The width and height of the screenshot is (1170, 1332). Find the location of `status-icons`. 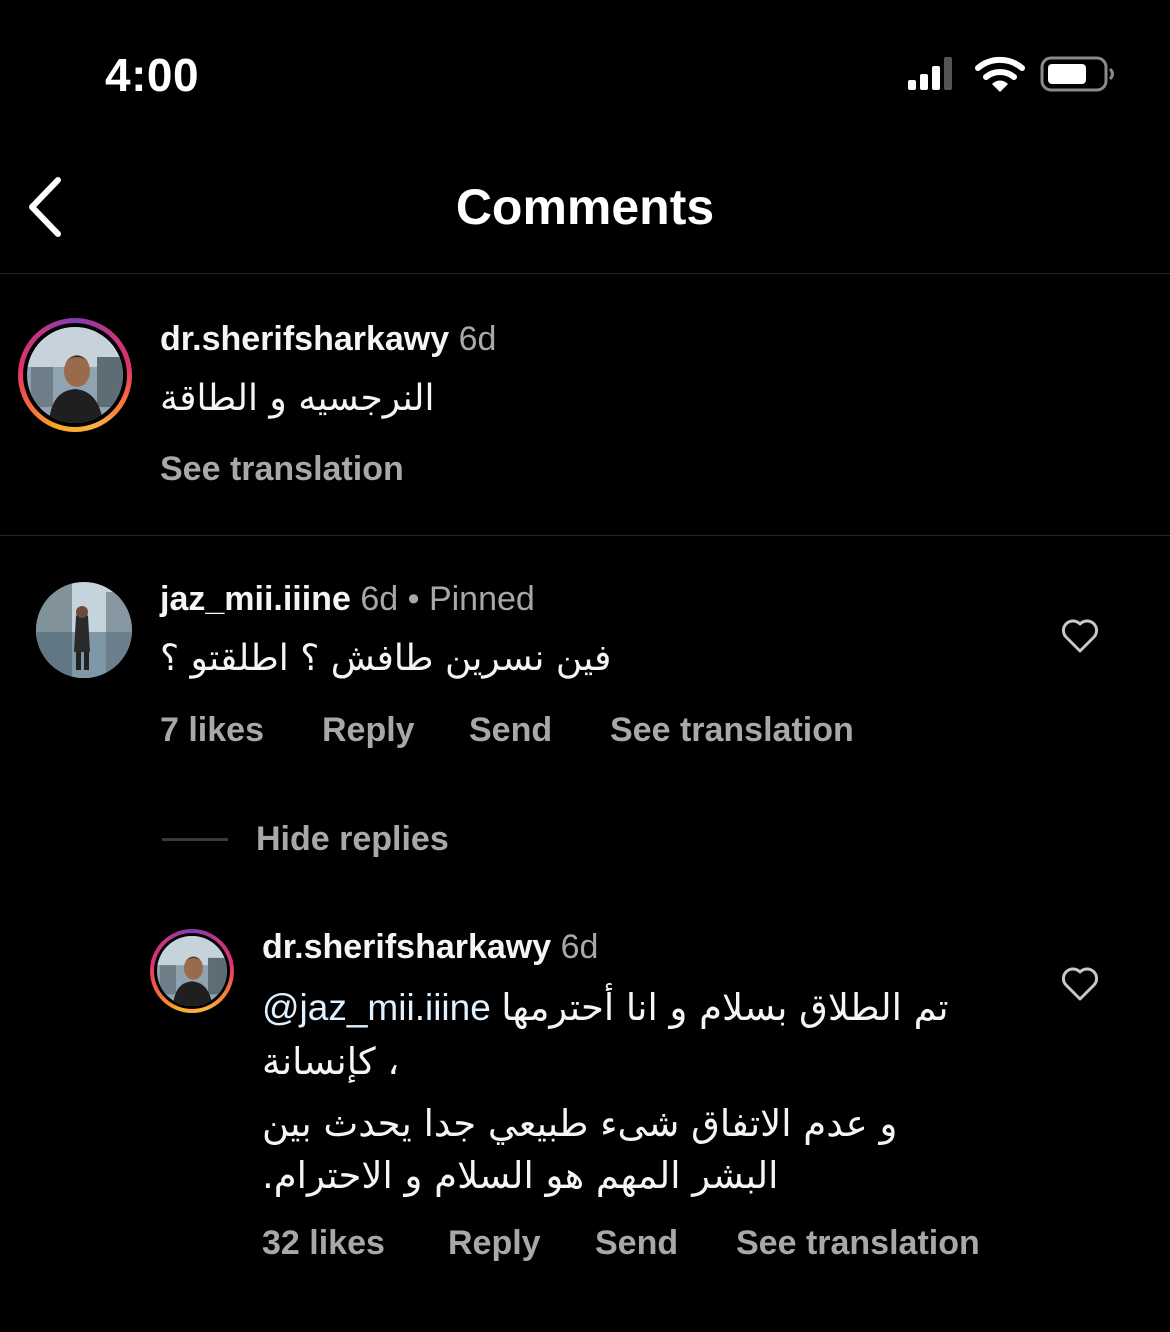

status-icons is located at coordinates (1010, 74).